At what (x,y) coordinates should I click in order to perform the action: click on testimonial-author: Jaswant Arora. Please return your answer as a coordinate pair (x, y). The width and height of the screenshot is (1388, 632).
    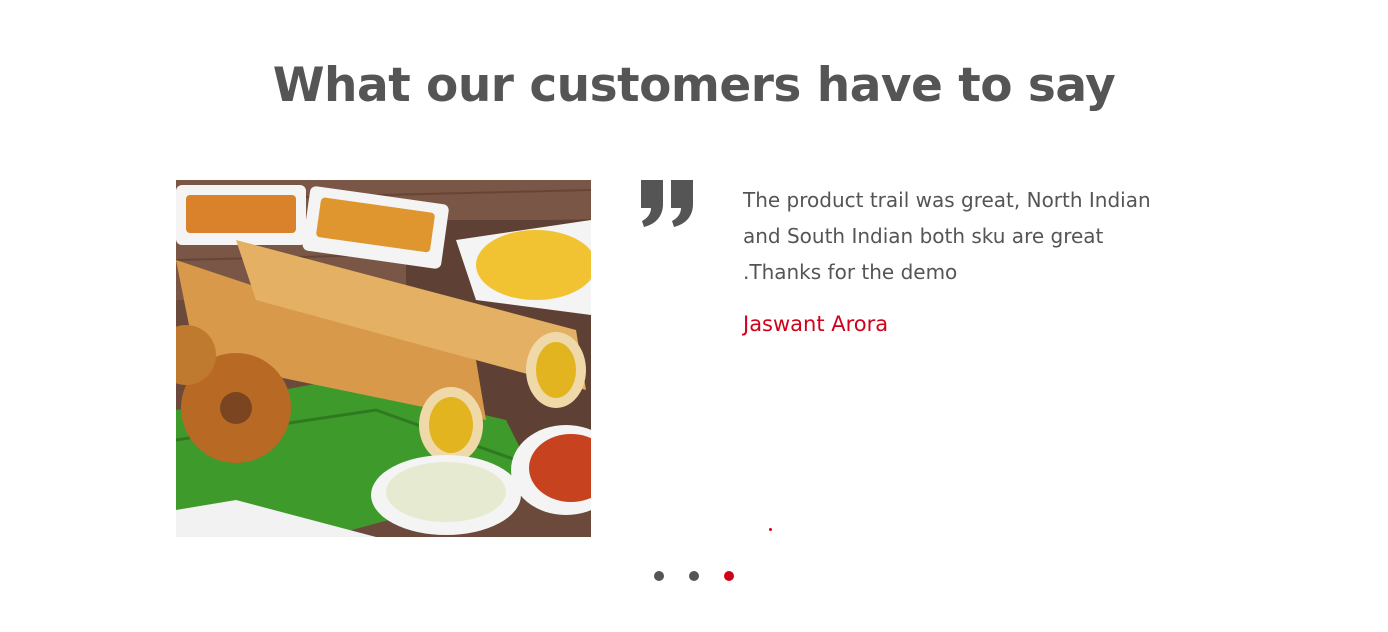
    Looking at the image, I should click on (816, 324).